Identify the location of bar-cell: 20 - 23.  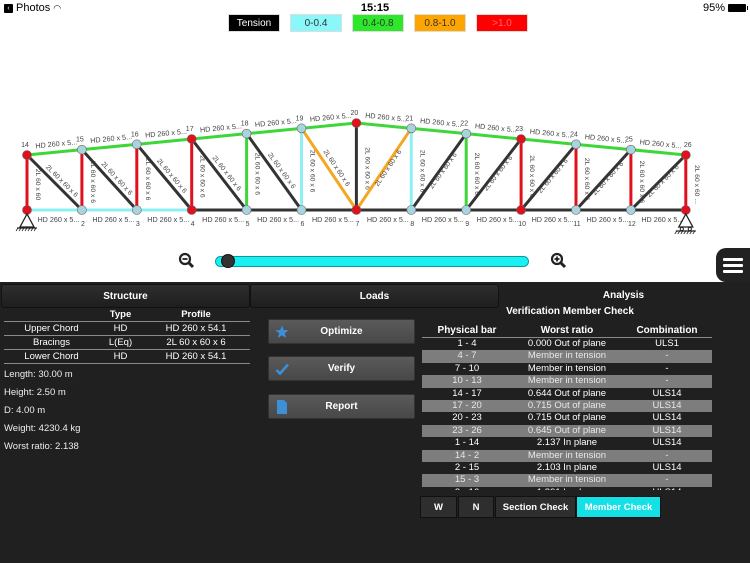
(467, 418).